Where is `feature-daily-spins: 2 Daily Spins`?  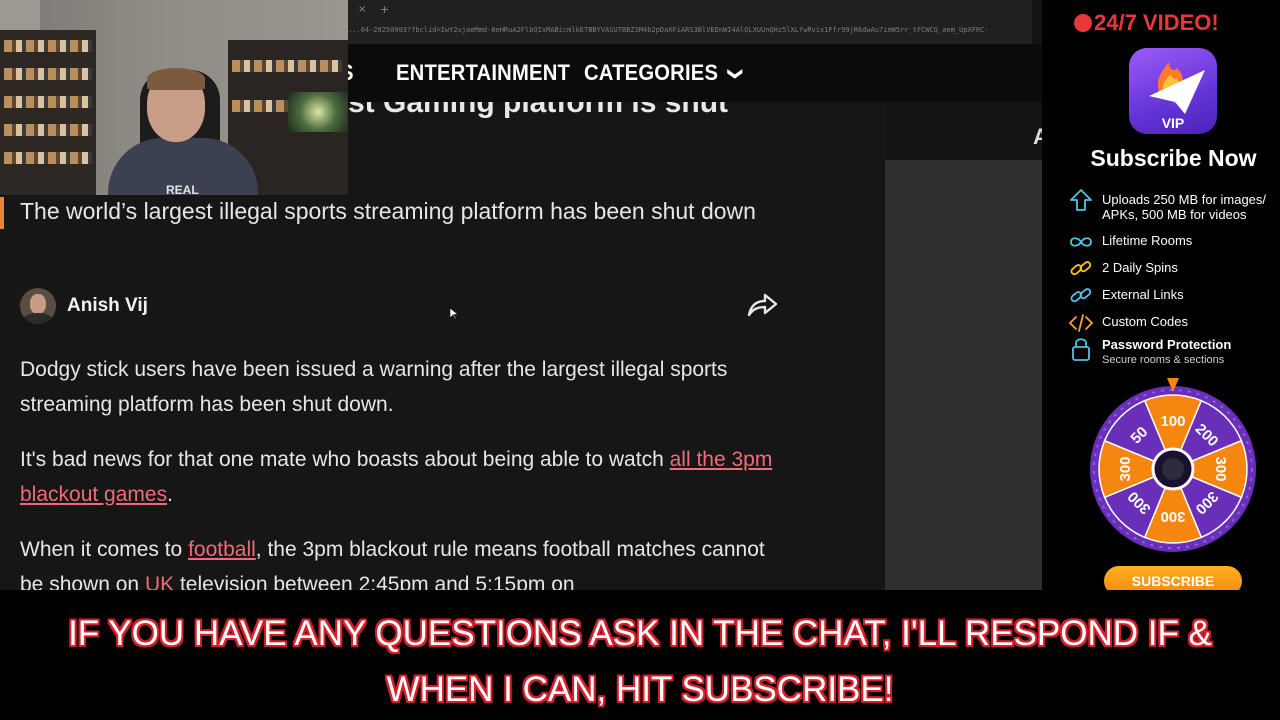
feature-daily-spins: 2 Daily Spins is located at coordinates (1174, 270).